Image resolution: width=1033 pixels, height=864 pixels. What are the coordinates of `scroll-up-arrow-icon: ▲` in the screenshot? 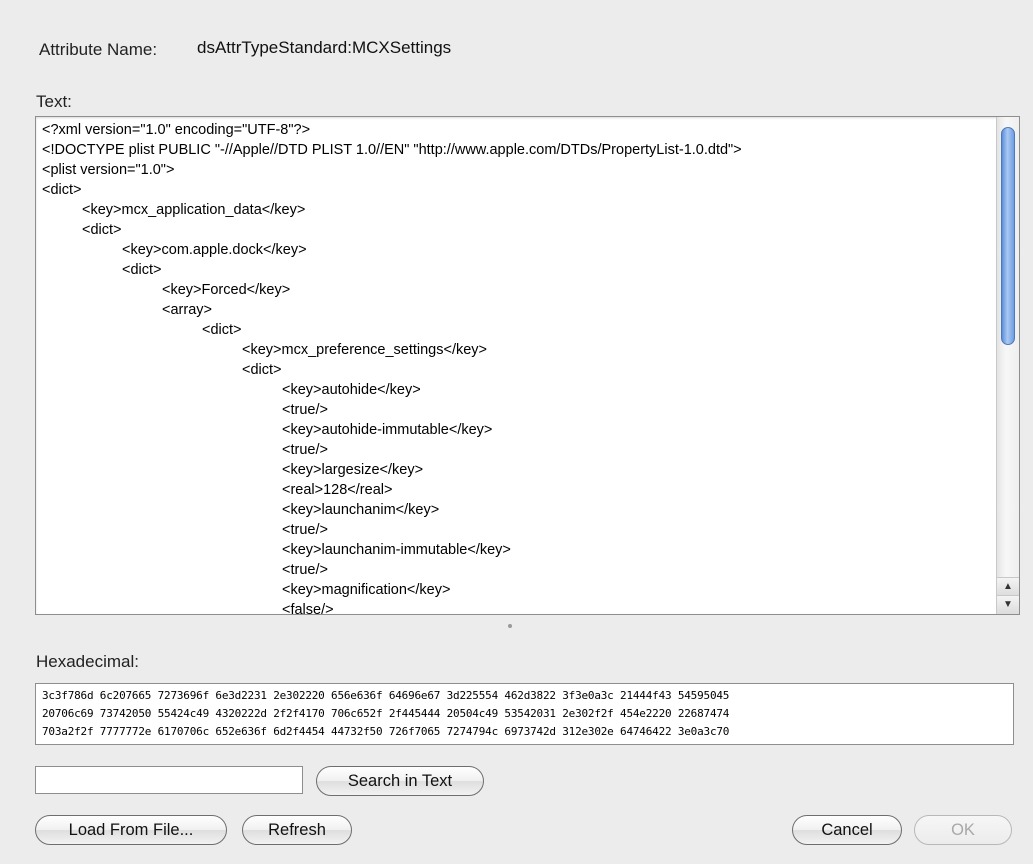 It's located at (1008, 586).